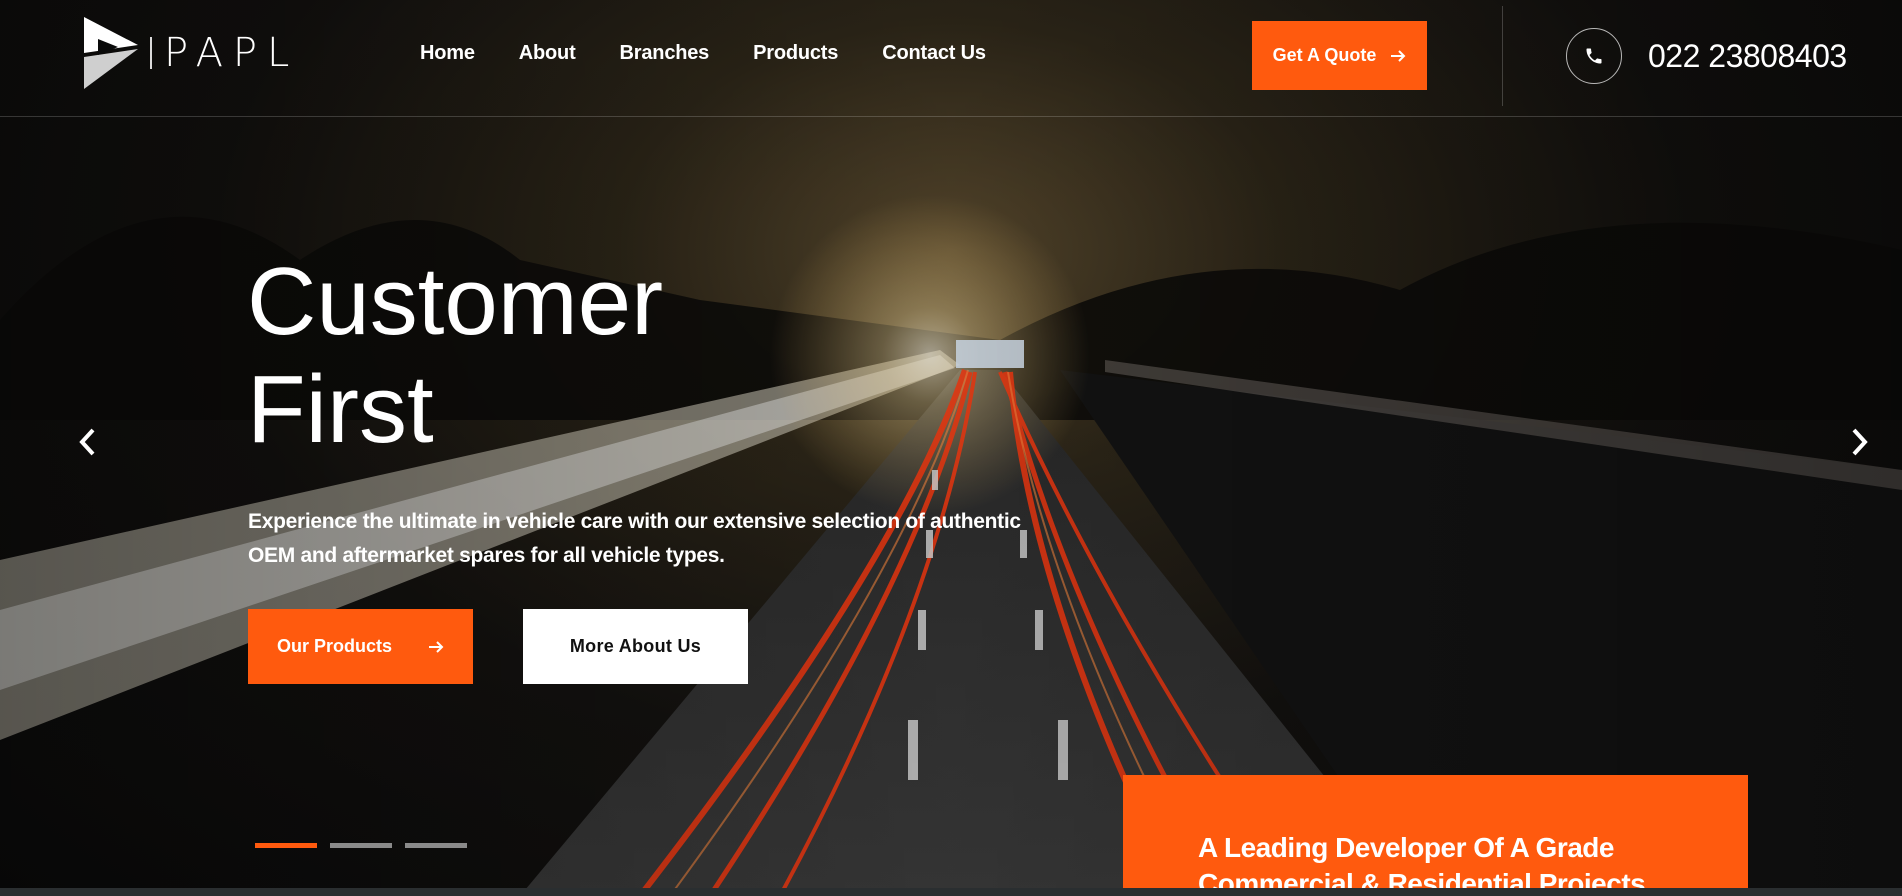 The height and width of the screenshot is (896, 1902). I want to click on more-about-us-label: More About Us, so click(635, 646).